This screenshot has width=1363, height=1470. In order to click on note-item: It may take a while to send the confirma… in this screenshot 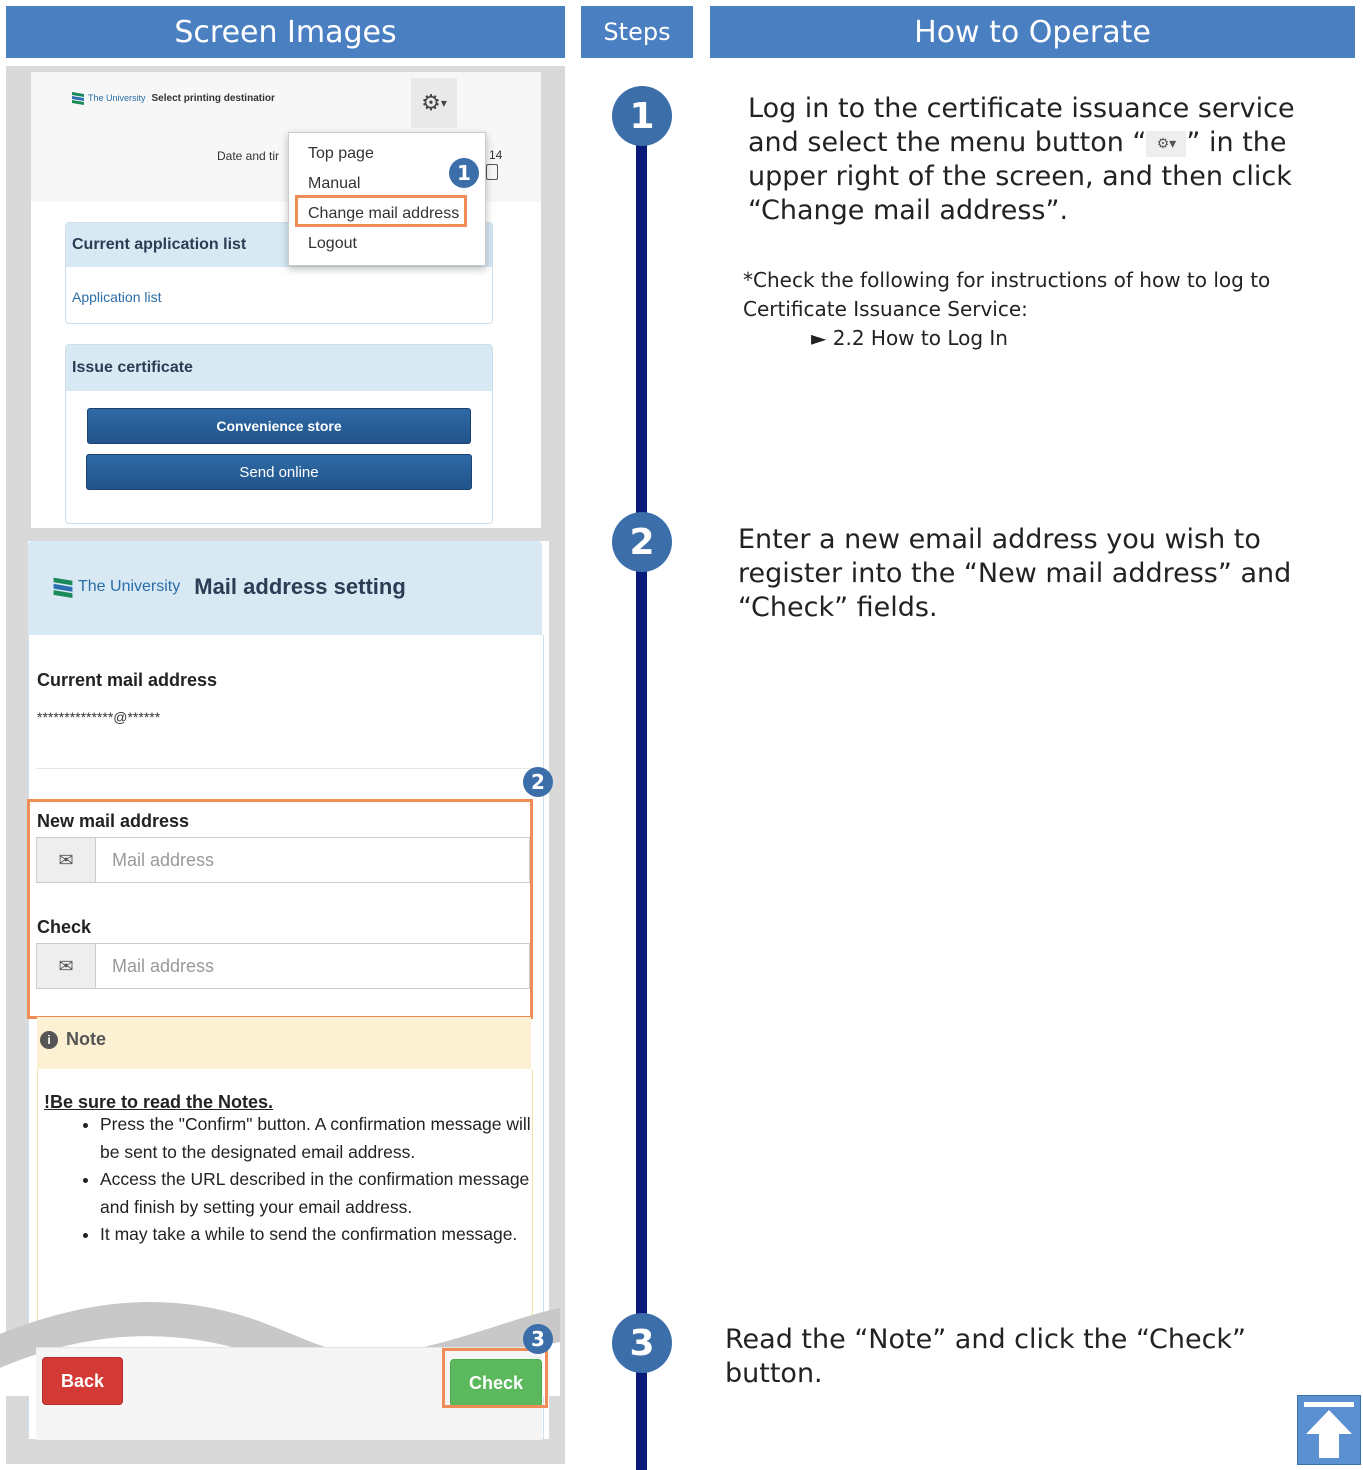, I will do `click(324, 1235)`.